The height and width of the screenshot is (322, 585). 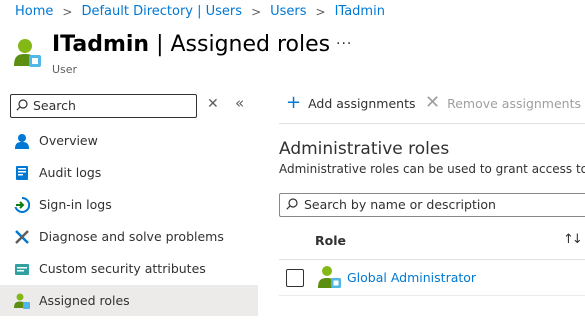 I want to click on sidebar-item-assigned-roles: Assigned roles, so click(x=129, y=300).